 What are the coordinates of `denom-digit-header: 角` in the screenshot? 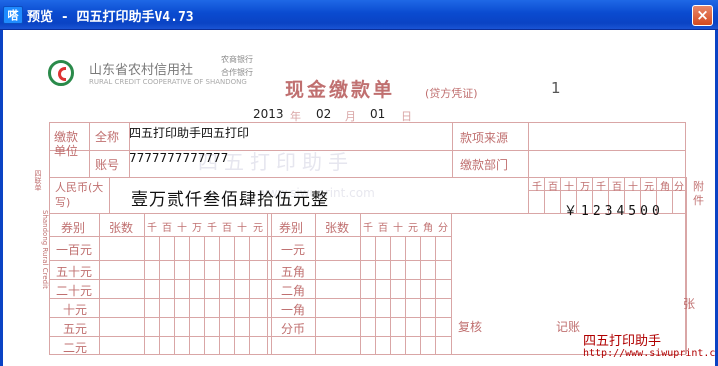 It's located at (428, 228).